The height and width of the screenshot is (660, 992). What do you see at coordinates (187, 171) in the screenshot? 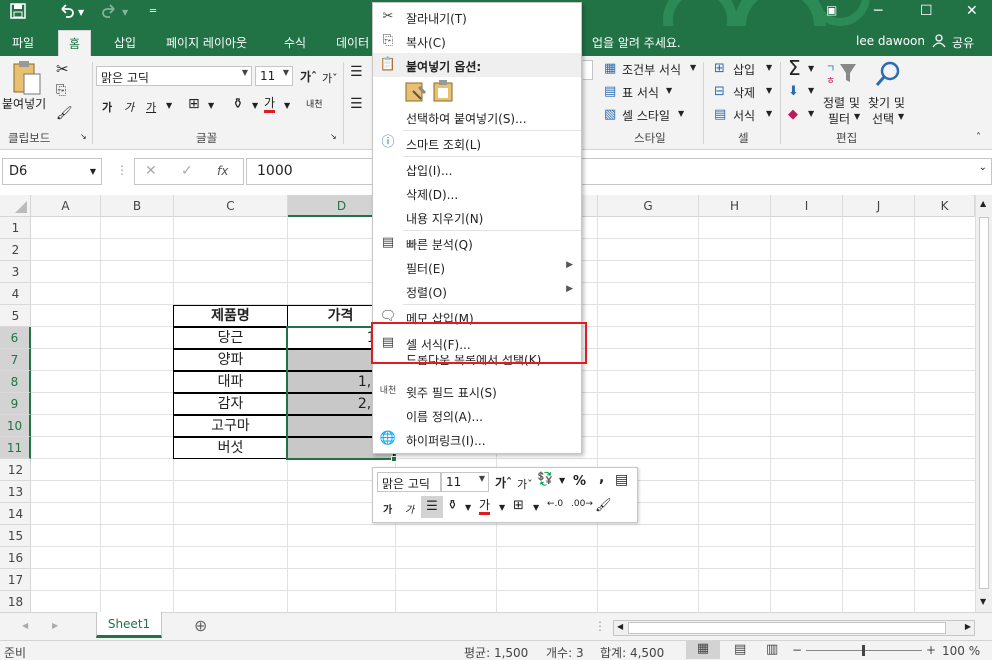
I see `enter-icon: ✓` at bounding box center [187, 171].